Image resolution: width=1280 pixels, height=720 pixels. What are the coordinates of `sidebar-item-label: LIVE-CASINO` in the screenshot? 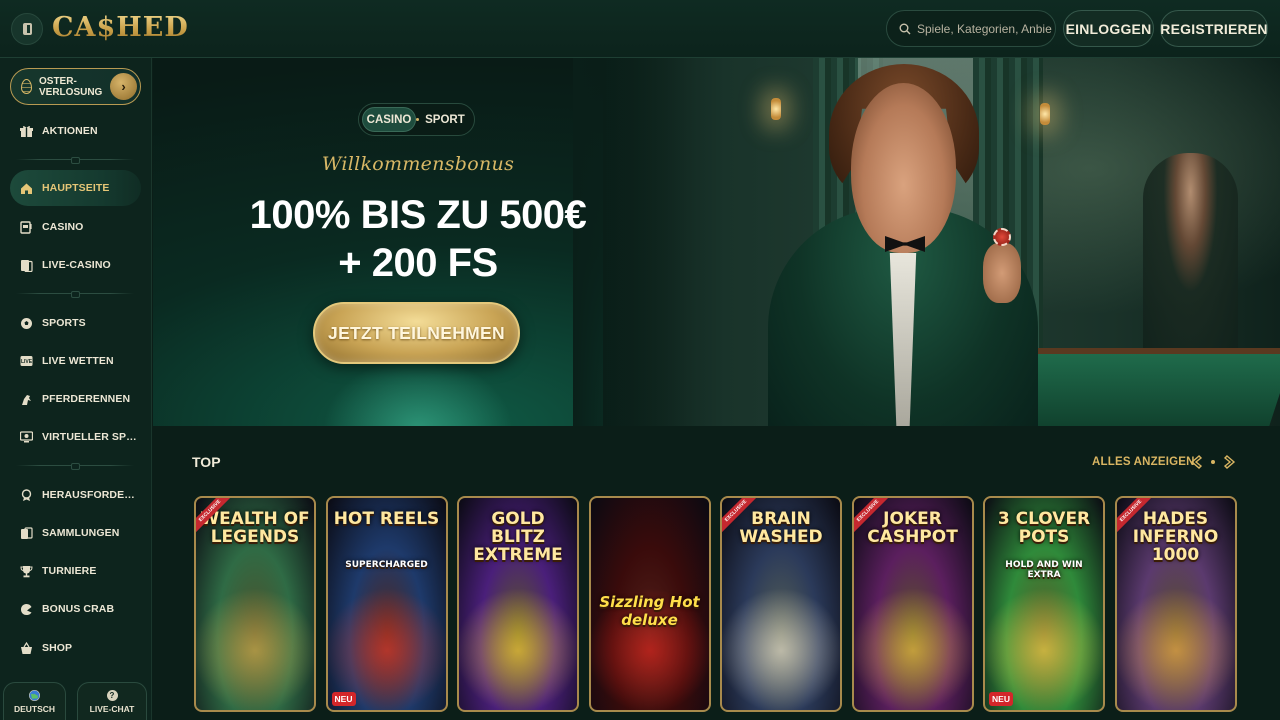 It's located at (76, 265).